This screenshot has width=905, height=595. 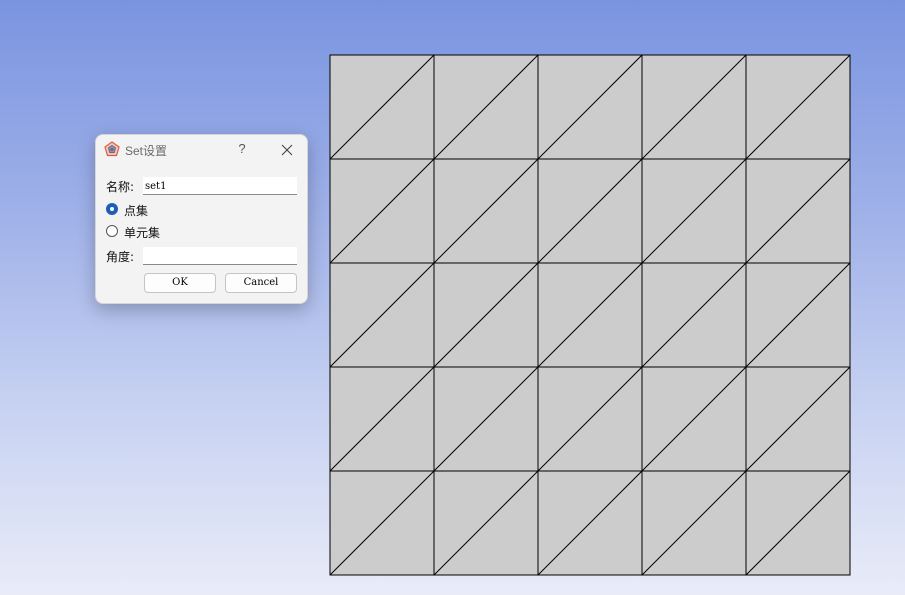 I want to click on dialog-titlebar: Set设置 ?, so click(x=201, y=150).